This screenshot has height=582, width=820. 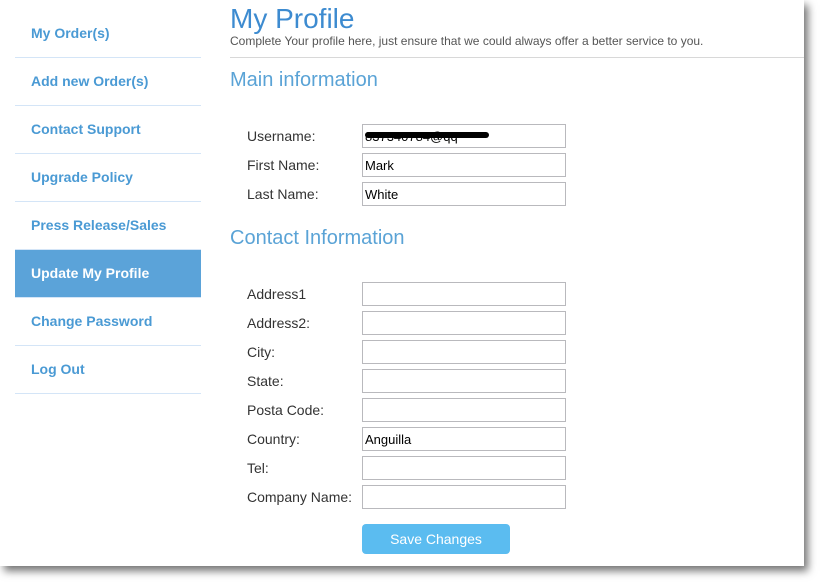 I want to click on first-name-label: First Name:, so click(x=283, y=165).